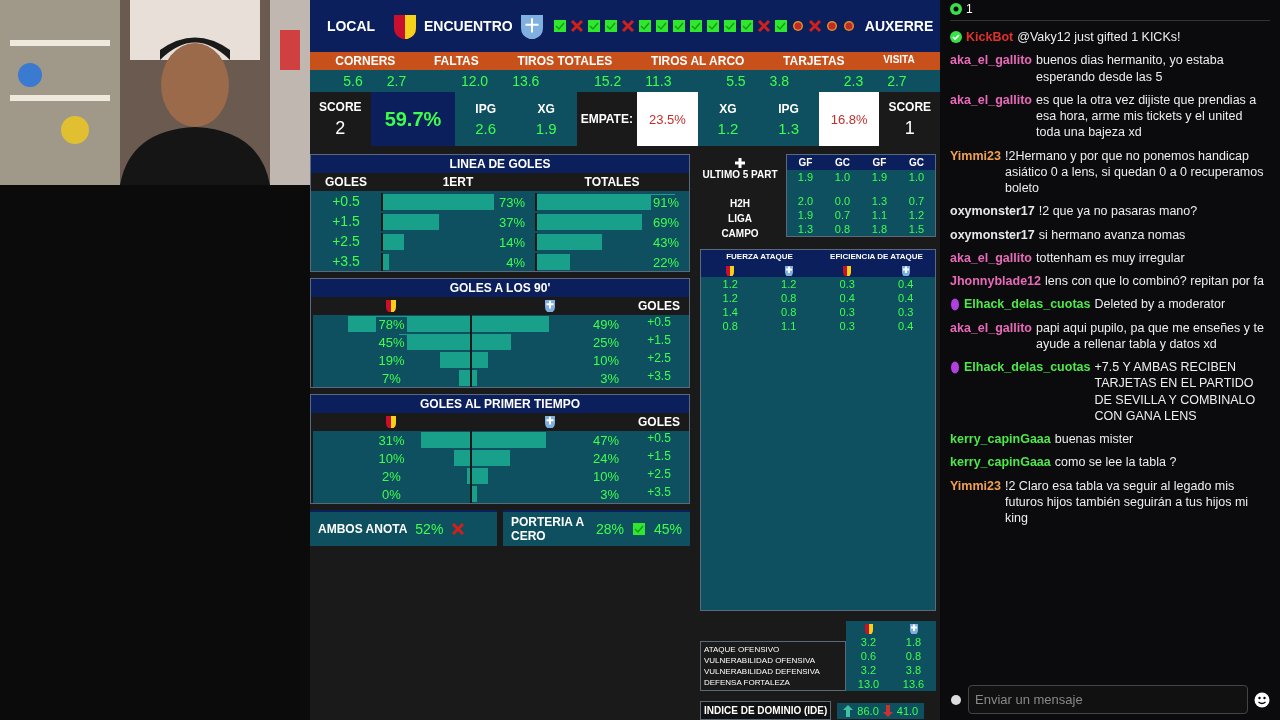 The image size is (1280, 720). I want to click on chat-message: !2 que ya no pasaras mano?, so click(1118, 211).